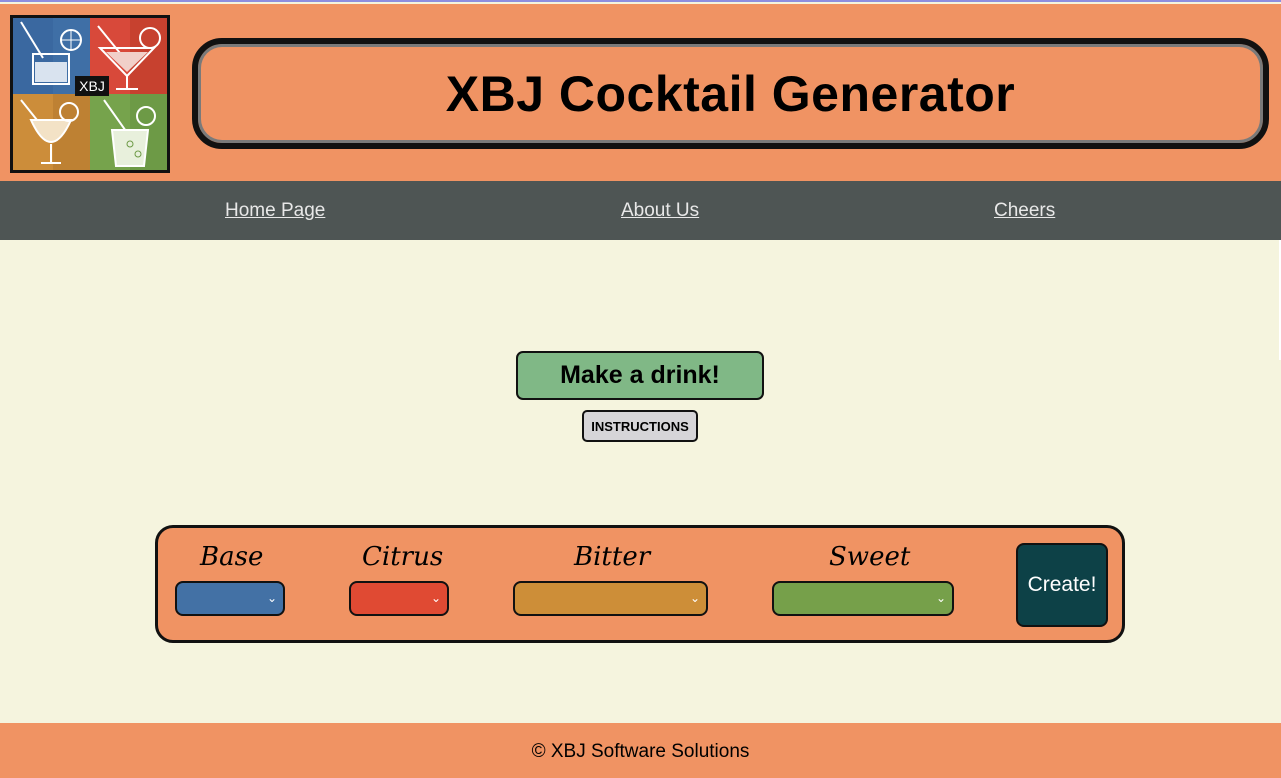 Image resolution: width=1281 pixels, height=778 pixels. I want to click on wine-glass-icon, so click(55, 132).